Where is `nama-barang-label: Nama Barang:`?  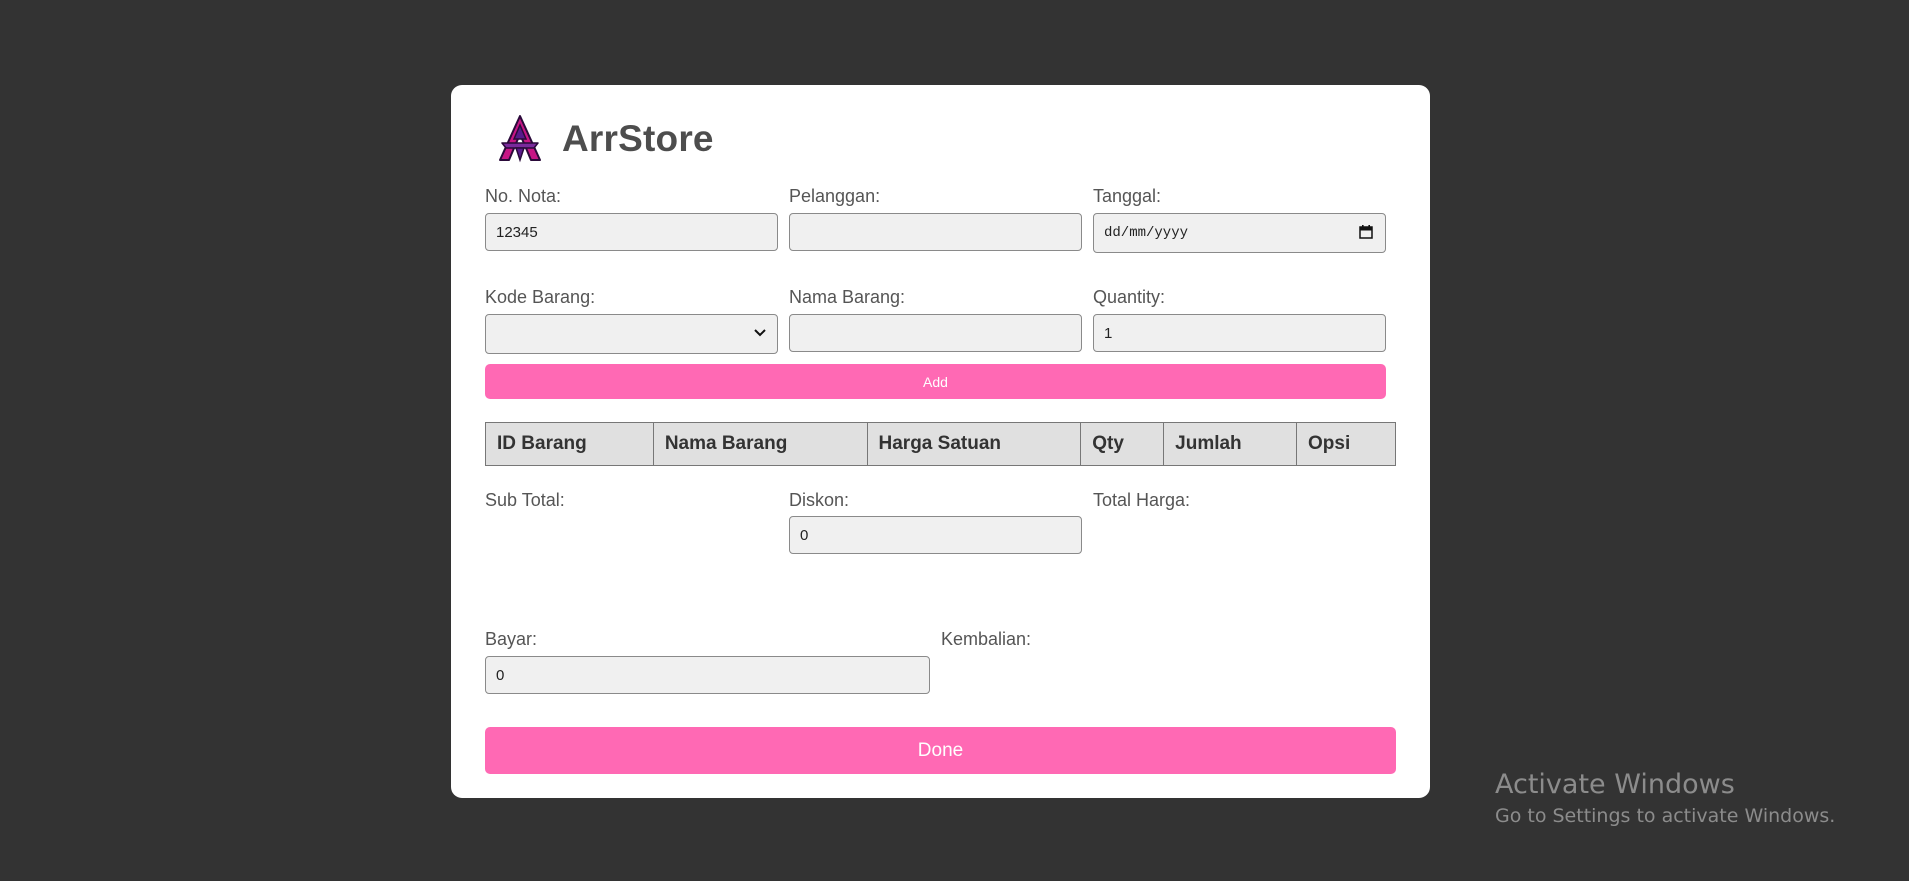 nama-barang-label: Nama Barang: is located at coordinates (847, 297).